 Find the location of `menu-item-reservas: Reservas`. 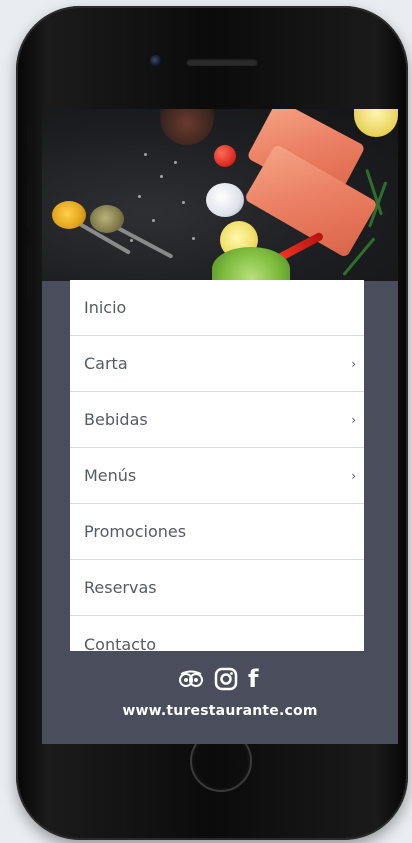

menu-item-reservas: Reservas is located at coordinates (217, 588).